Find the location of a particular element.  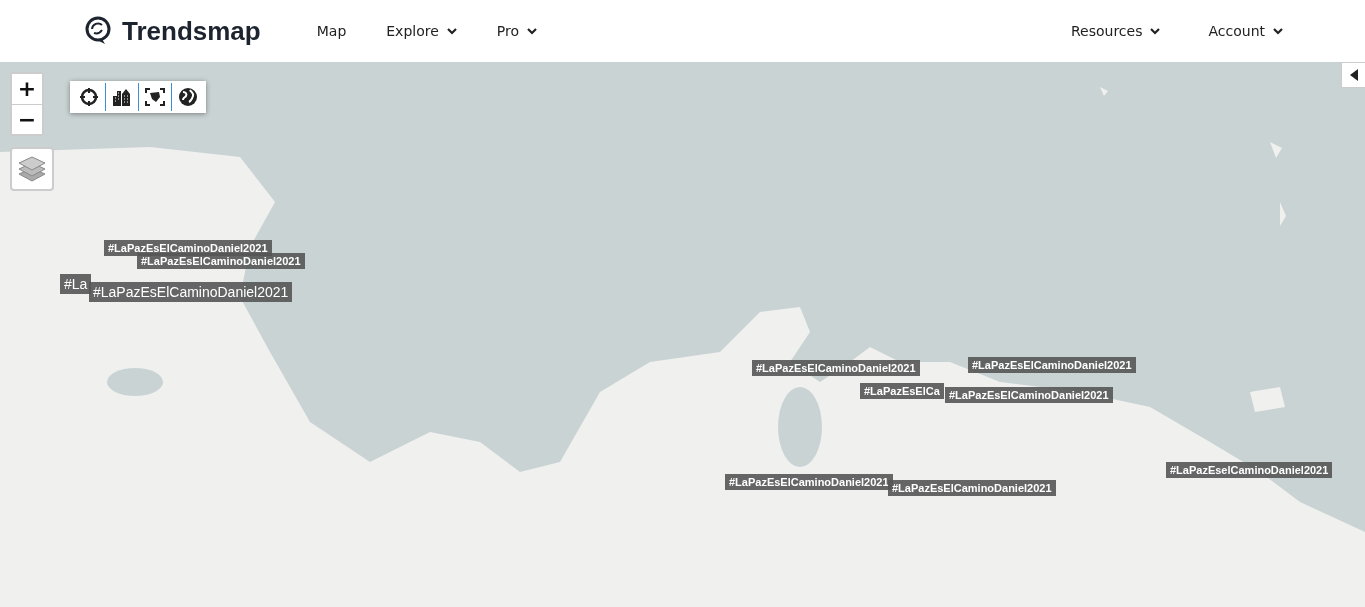

panel-toggle-button is located at coordinates (1353, 75).